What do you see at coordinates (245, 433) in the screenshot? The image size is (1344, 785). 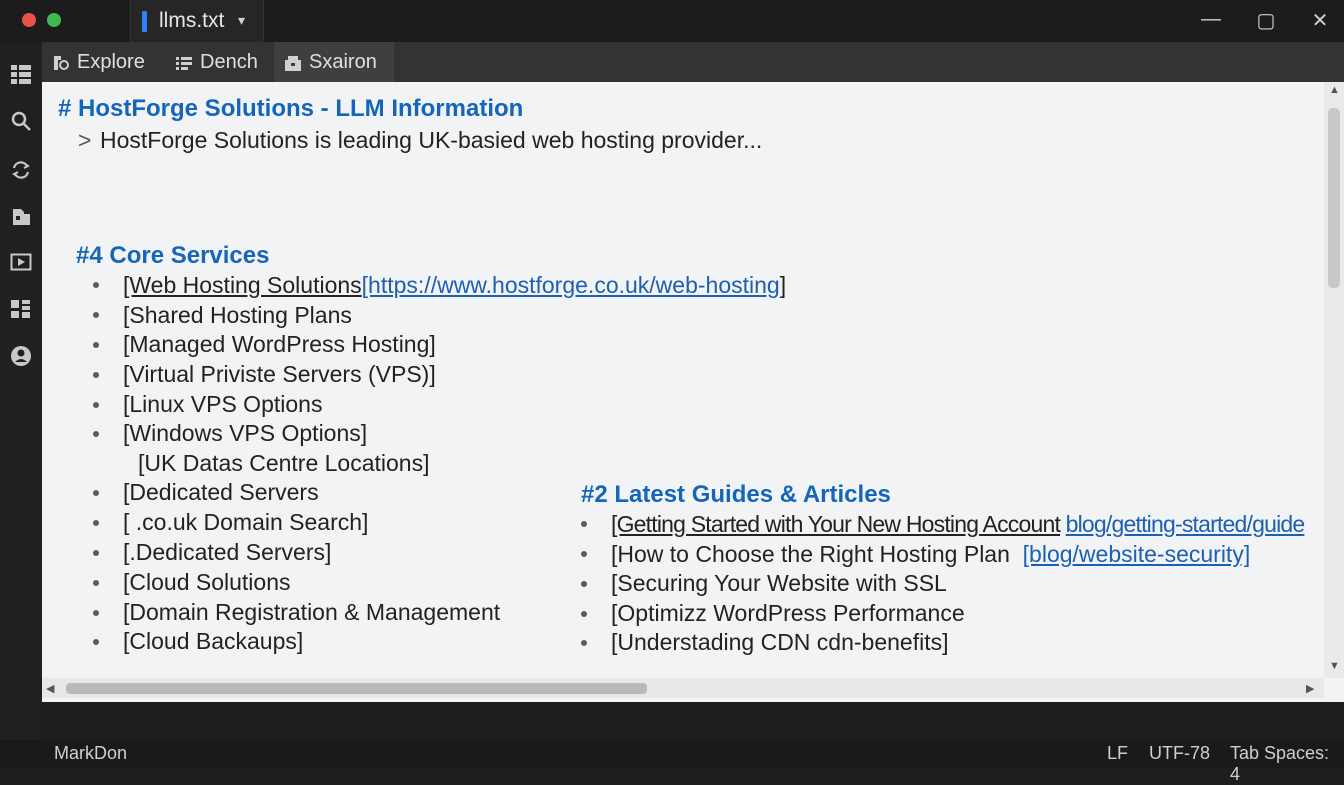 I see `list-item: [Windows VPS Options]` at bounding box center [245, 433].